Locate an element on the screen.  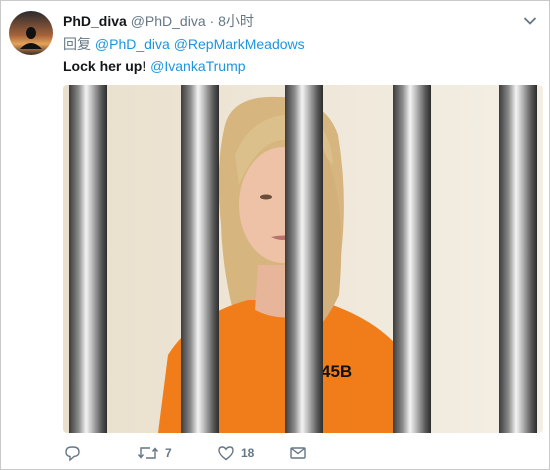
direct-message-button is located at coordinates (301, 453).